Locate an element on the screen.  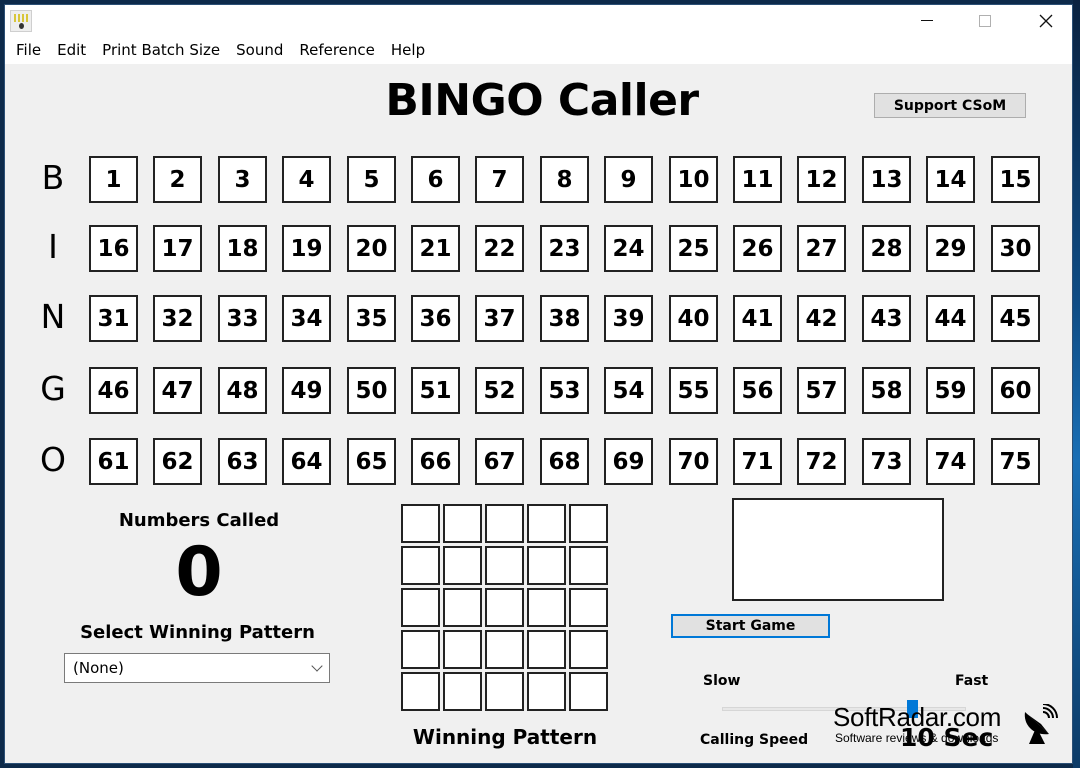
number-cell: 47 is located at coordinates (177, 390).